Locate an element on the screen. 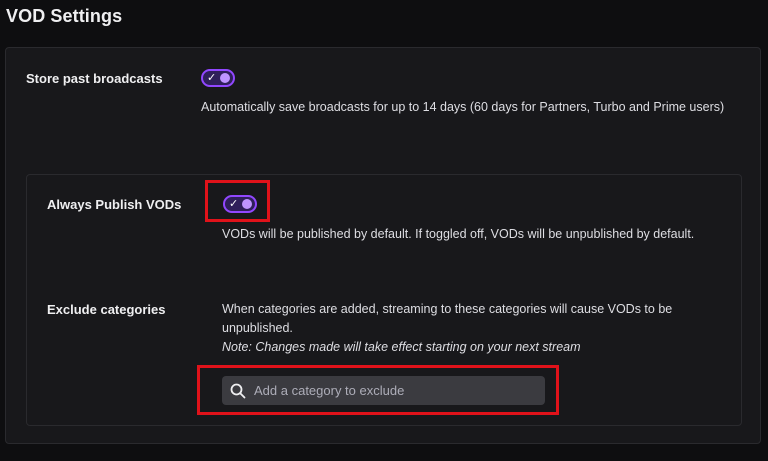 The height and width of the screenshot is (461, 768). store-past-broadcasts-toggle: ✓ is located at coordinates (218, 78).